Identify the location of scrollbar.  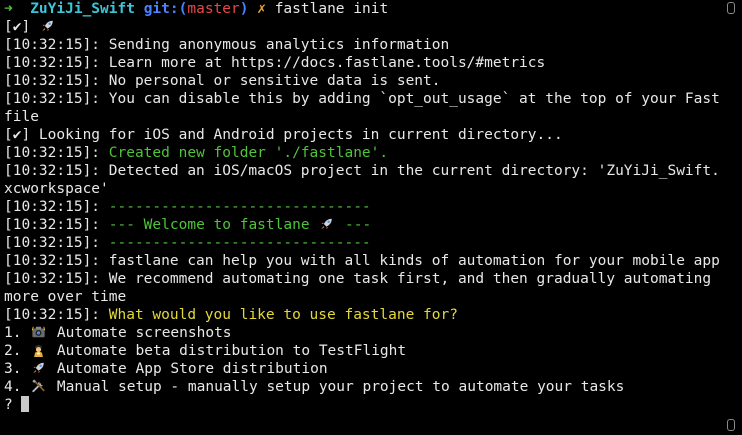
(732, 217).